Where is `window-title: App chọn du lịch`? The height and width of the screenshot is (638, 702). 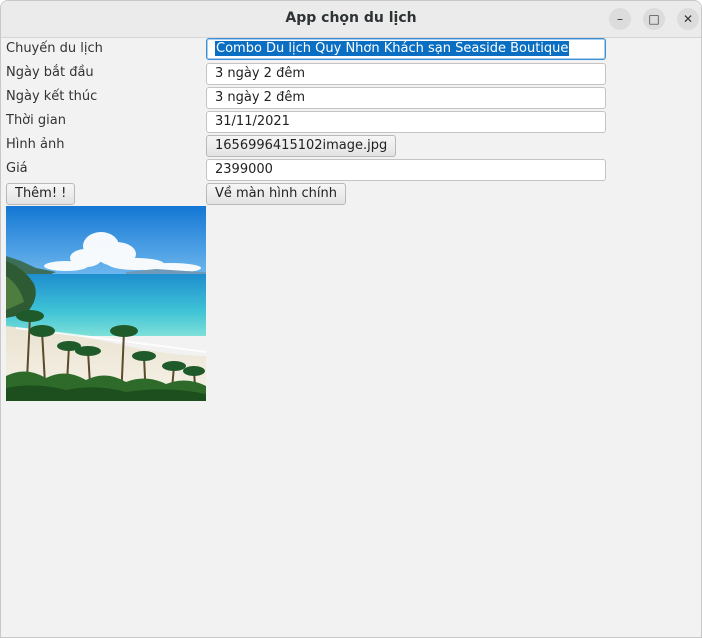
window-title: App chọn du lịch is located at coordinates (351, 18).